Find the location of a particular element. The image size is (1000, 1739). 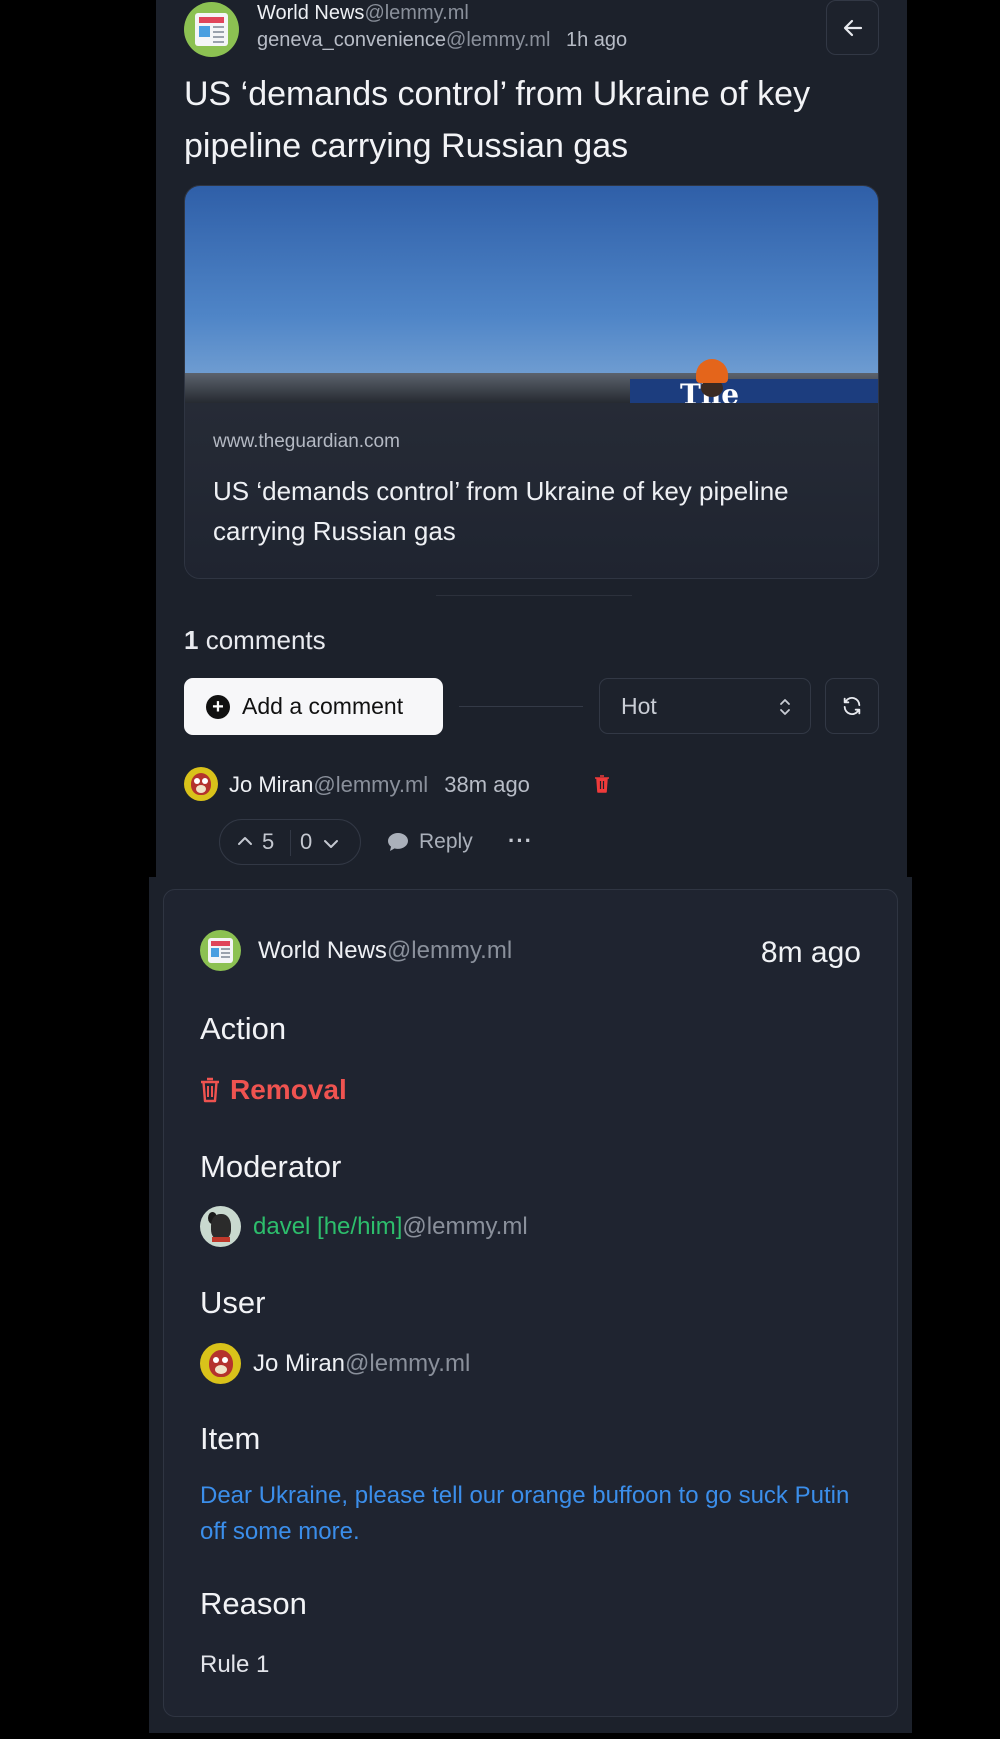

chevron-updown-icon is located at coordinates (785, 707).